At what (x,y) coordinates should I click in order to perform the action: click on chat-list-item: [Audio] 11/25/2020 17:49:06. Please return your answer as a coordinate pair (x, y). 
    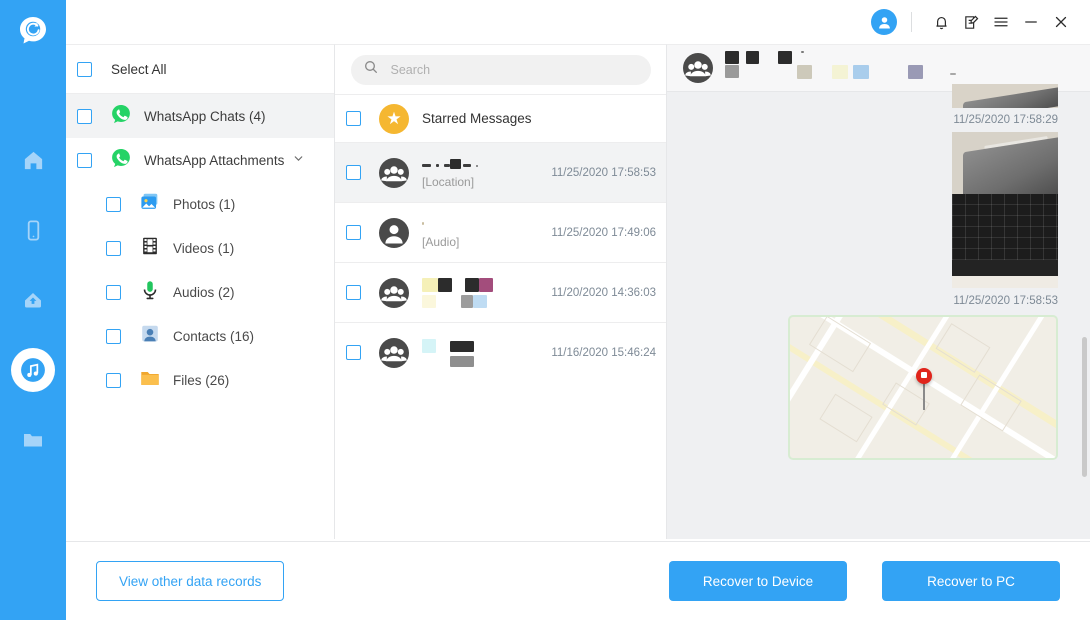
    Looking at the image, I should click on (500, 232).